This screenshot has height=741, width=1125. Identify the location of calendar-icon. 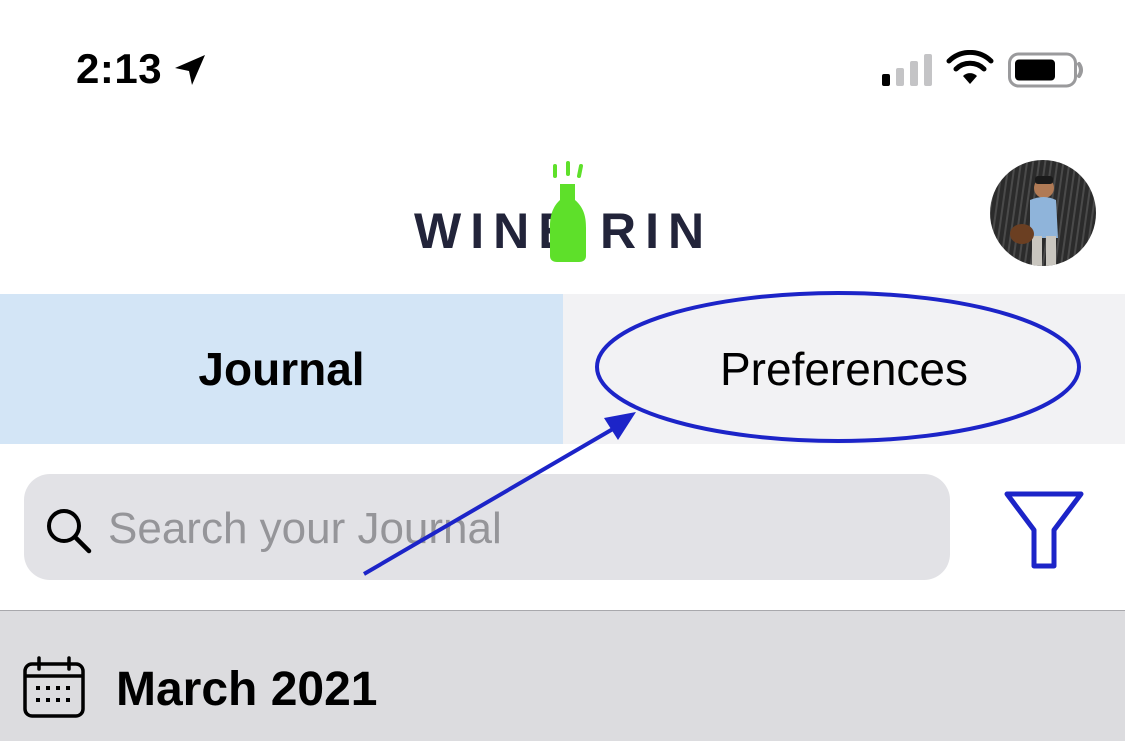
(54, 687).